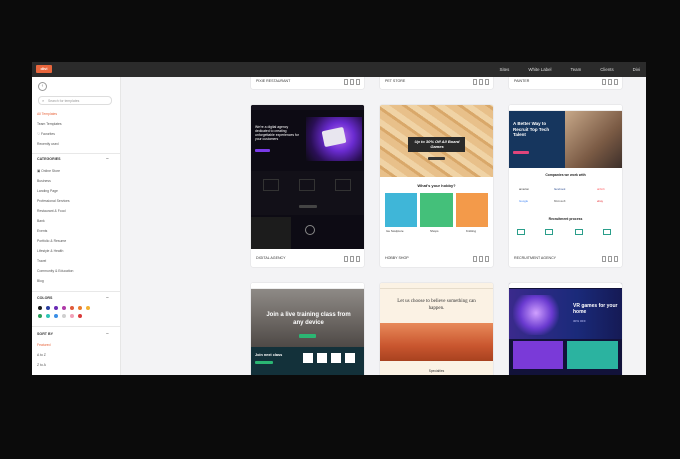 The image size is (680, 459). I want to click on category-restaurant-food: Restaurant & Food, so click(51, 211).